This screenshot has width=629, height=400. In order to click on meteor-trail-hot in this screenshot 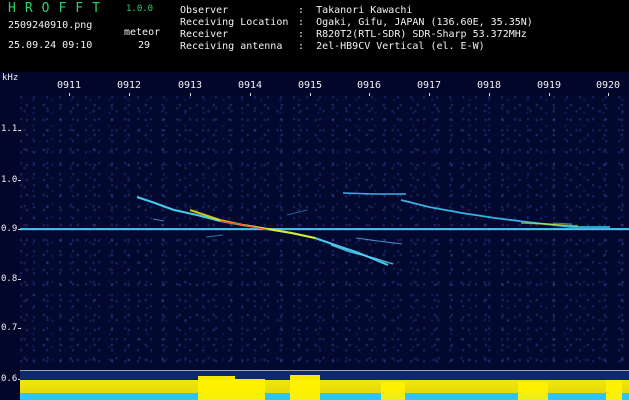, I will do `click(252, 224)`.